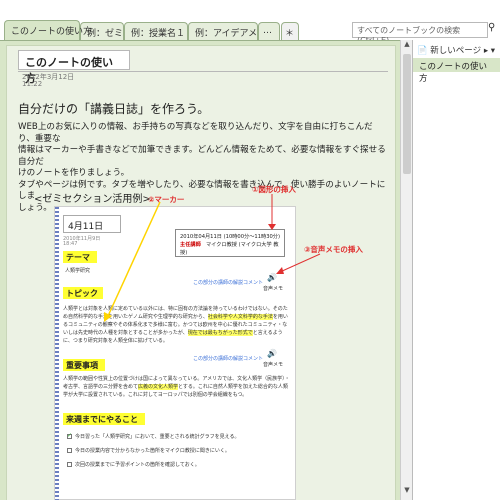  I want to click on scrollbar-thumb, so click(407, 114).